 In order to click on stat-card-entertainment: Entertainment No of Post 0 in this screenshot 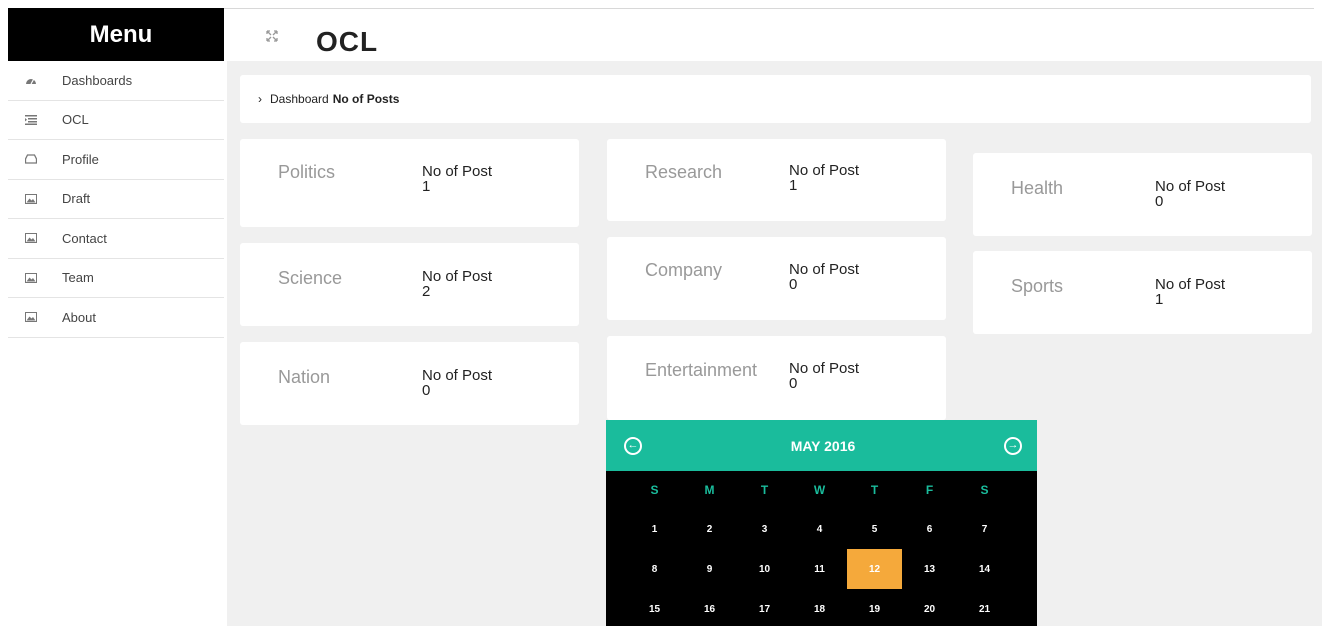, I will do `click(776, 378)`.